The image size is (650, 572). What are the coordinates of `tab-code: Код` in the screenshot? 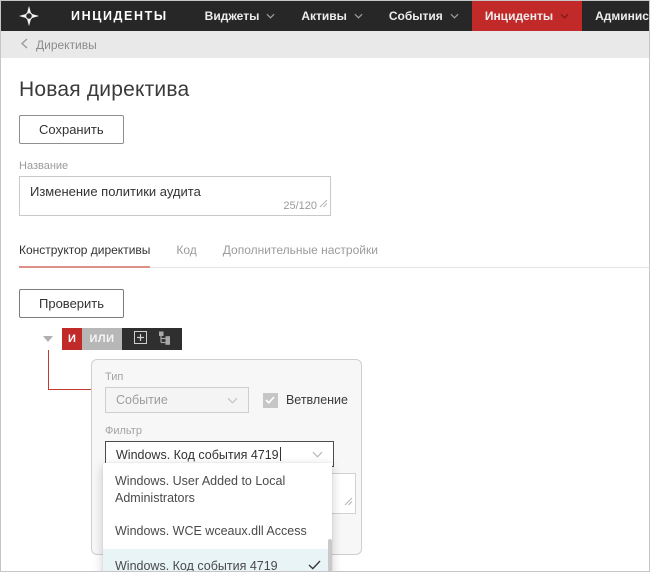 It's located at (186, 255).